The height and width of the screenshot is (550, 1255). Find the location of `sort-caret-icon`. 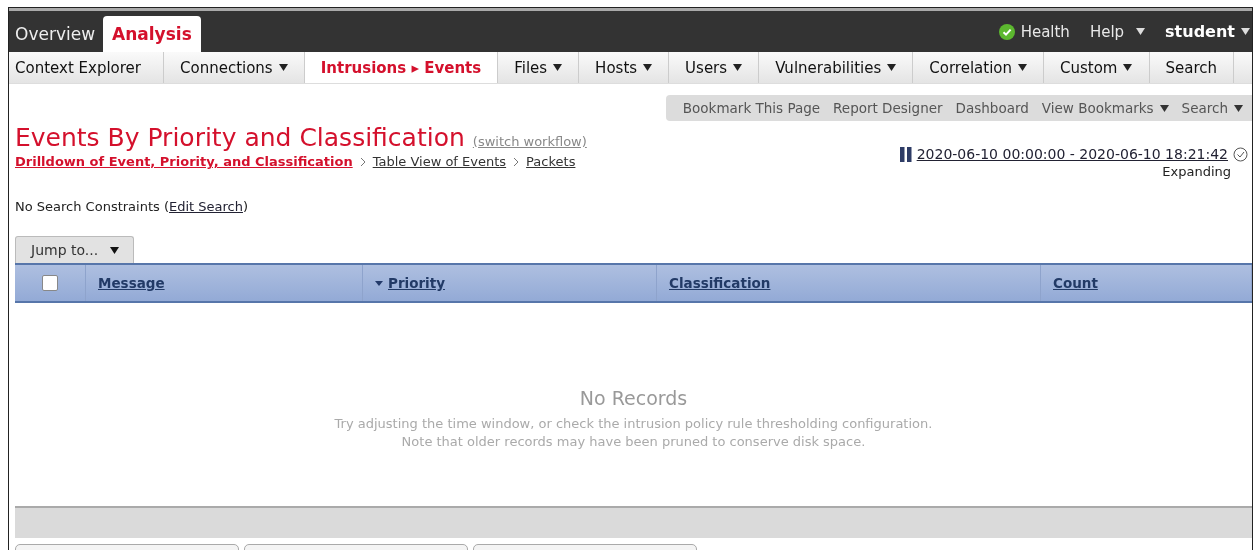

sort-caret-icon is located at coordinates (379, 283).